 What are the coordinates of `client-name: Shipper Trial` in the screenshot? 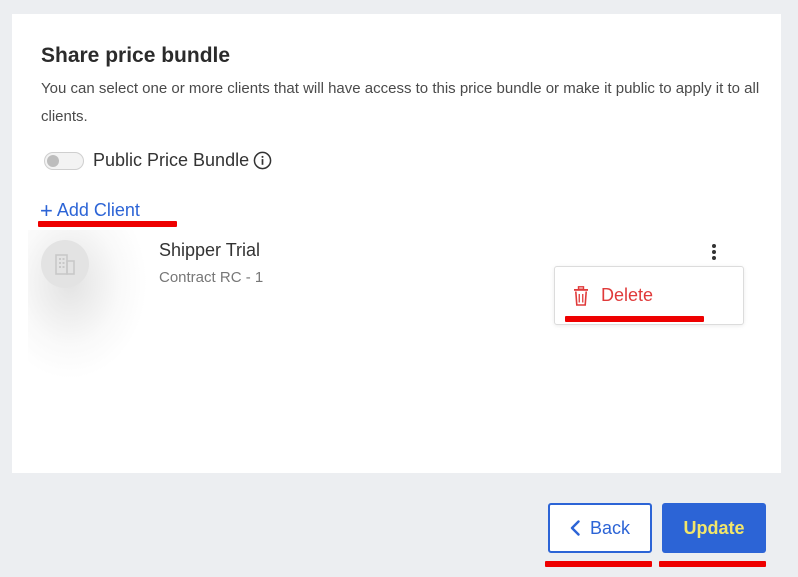 It's located at (210, 250).